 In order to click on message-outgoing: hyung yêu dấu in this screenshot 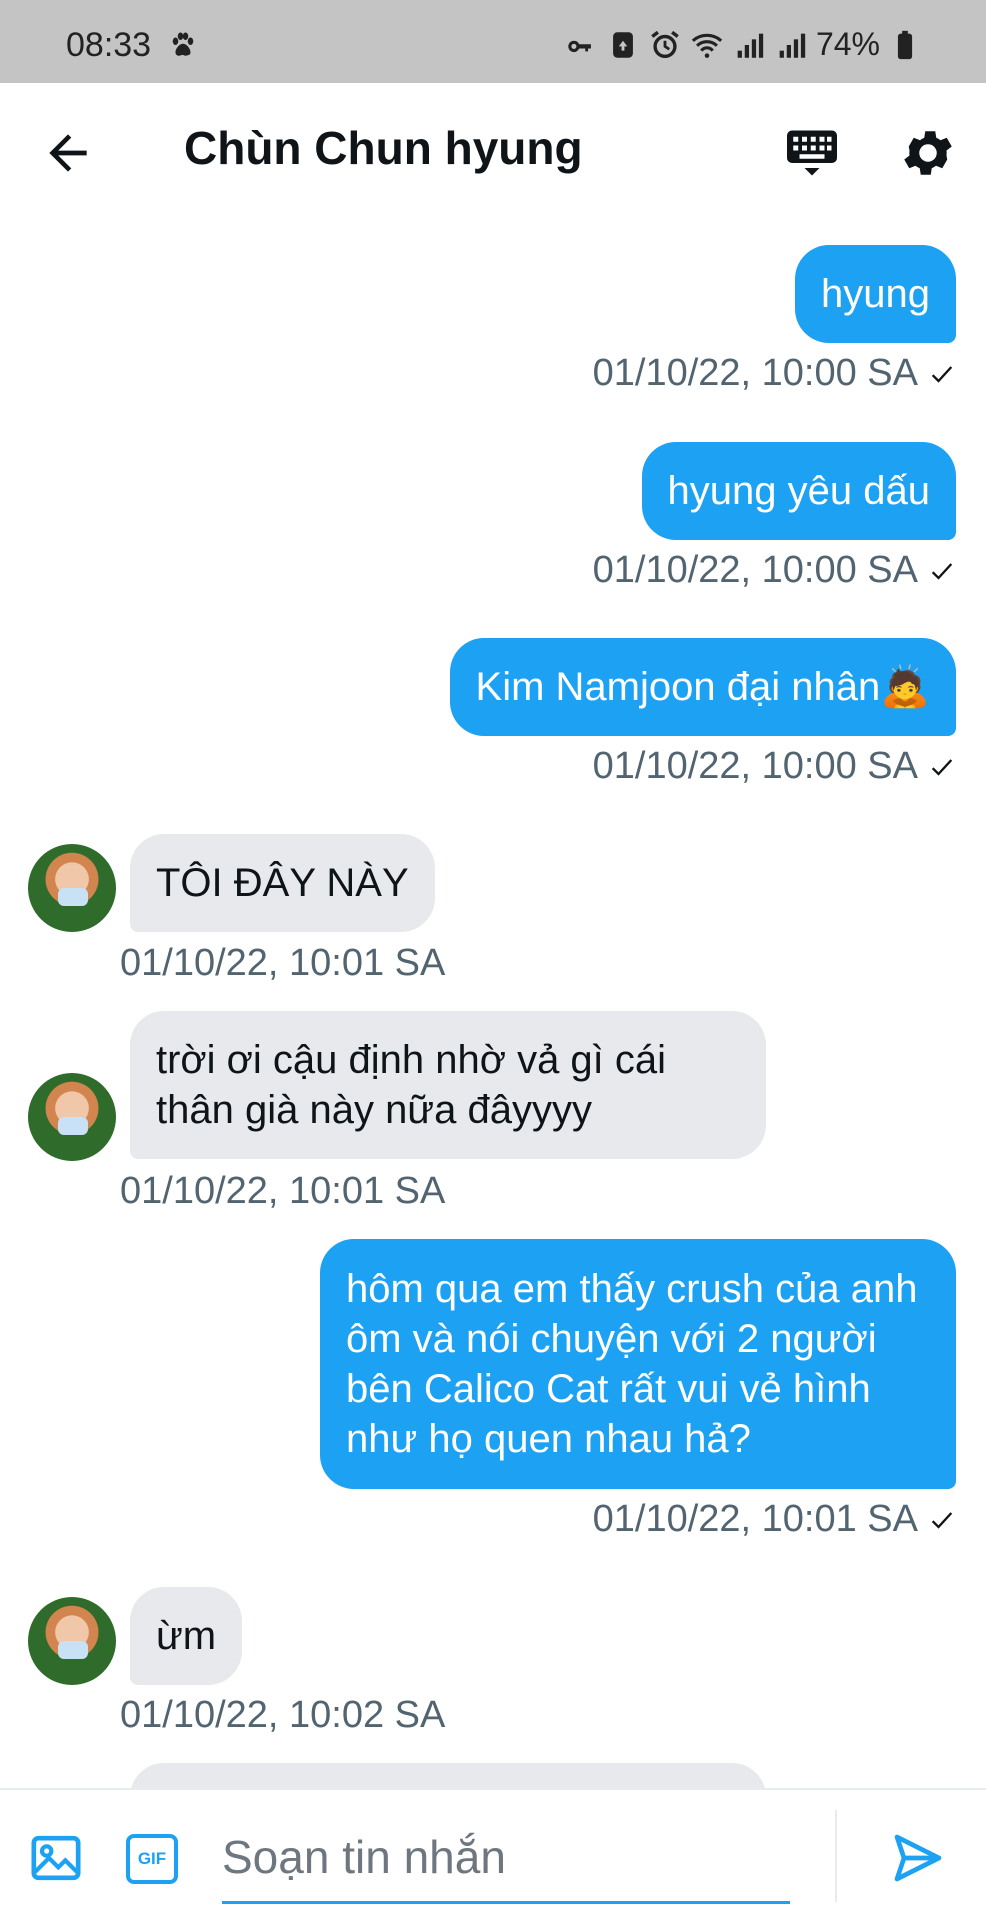, I will do `click(798, 491)`.